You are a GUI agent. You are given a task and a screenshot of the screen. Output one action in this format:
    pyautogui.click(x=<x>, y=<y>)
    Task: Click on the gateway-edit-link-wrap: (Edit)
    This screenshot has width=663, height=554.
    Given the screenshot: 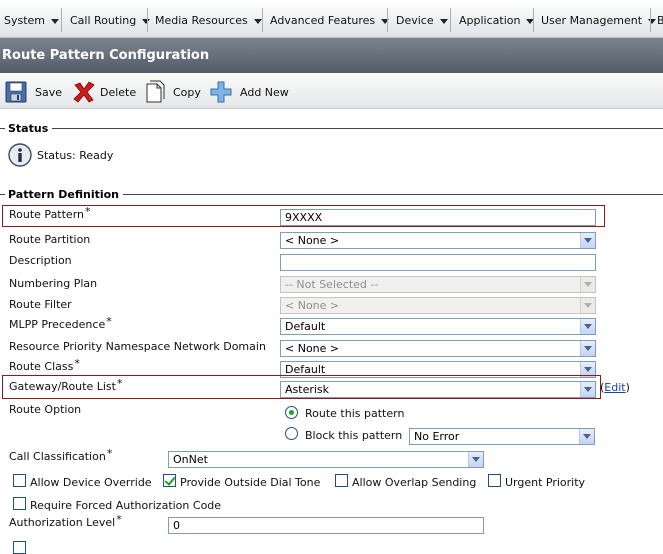 What is the action you would take?
    pyautogui.click(x=615, y=387)
    